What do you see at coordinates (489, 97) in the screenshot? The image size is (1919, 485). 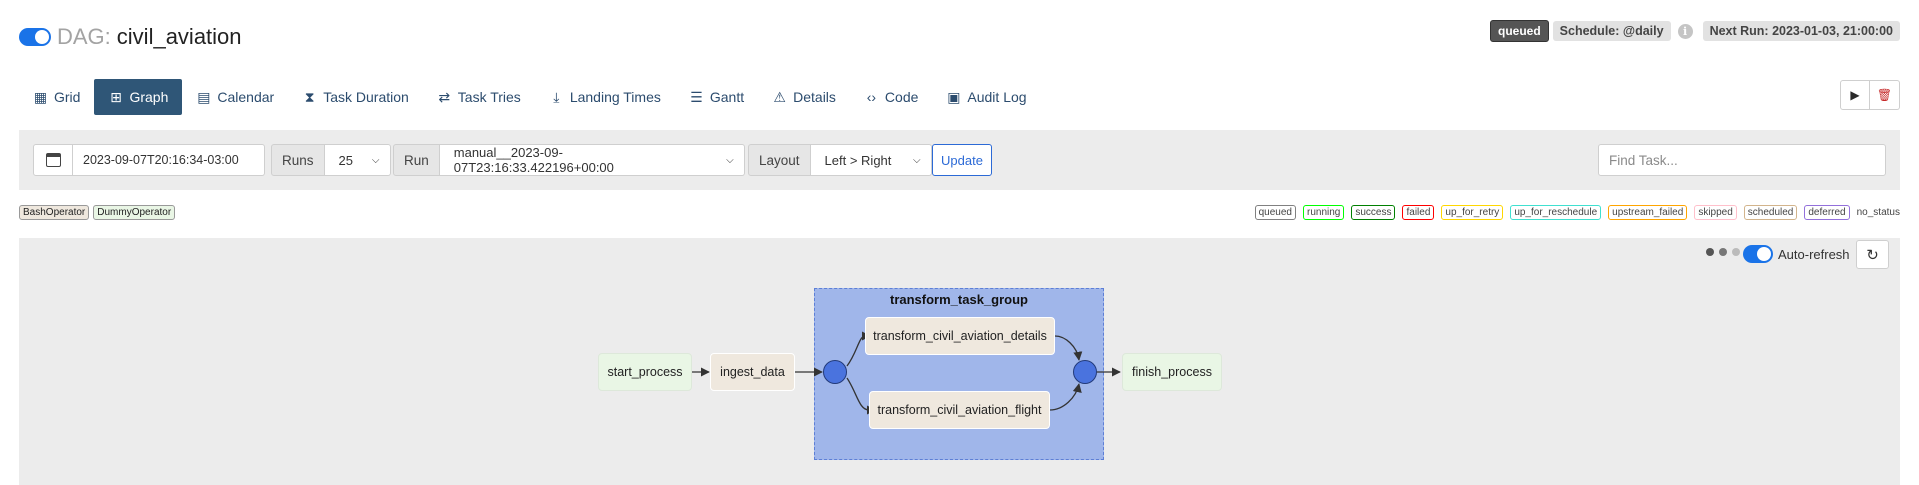 I see `tab-label: Task Tries` at bounding box center [489, 97].